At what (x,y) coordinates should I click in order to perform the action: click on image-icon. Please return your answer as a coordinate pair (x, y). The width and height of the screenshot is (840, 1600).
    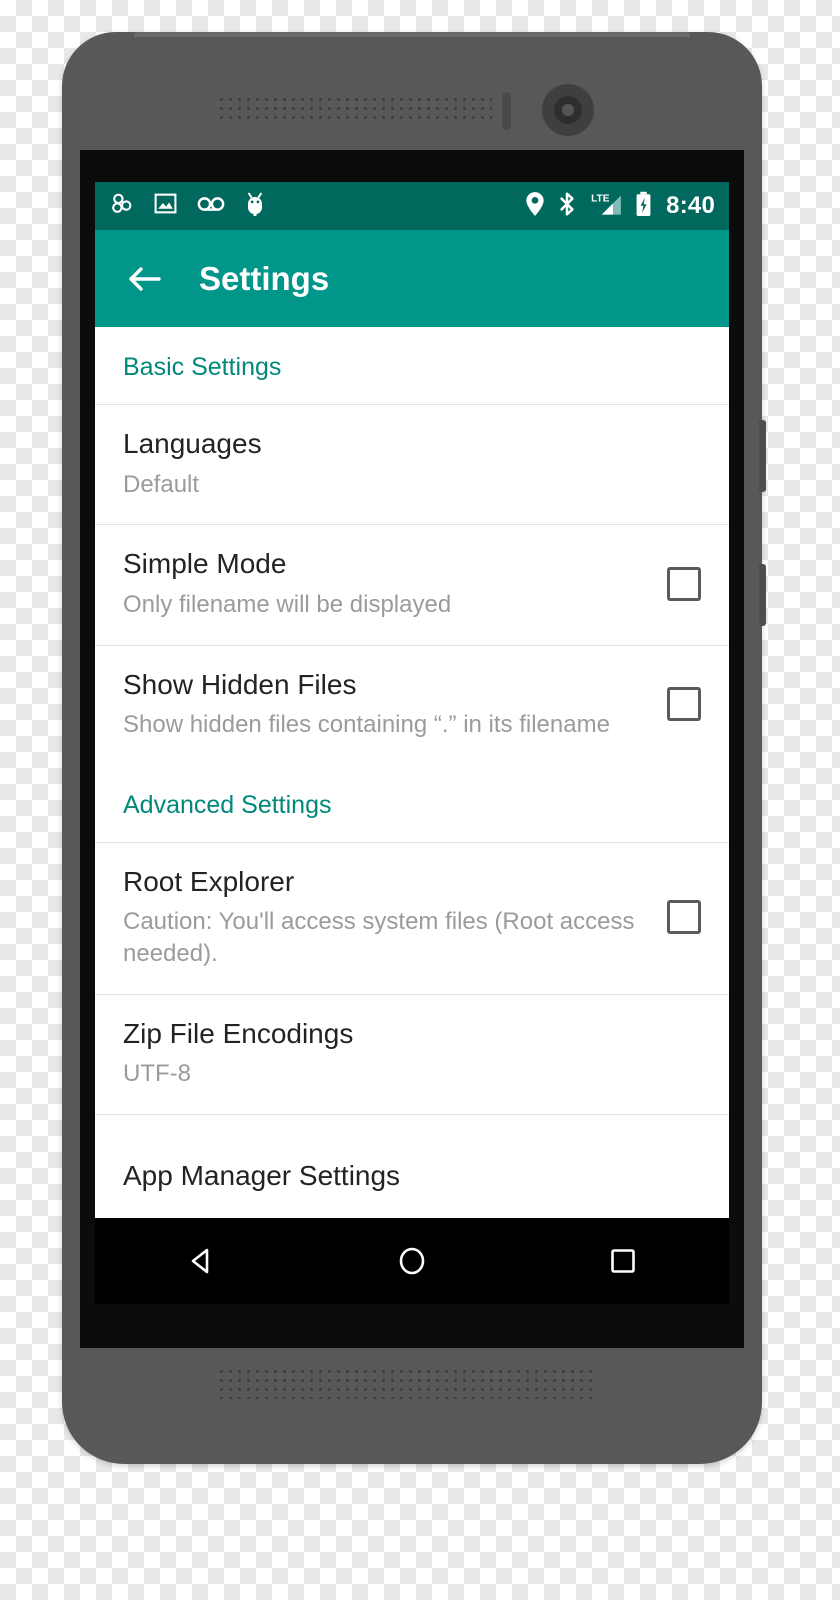
    Looking at the image, I should click on (165, 206).